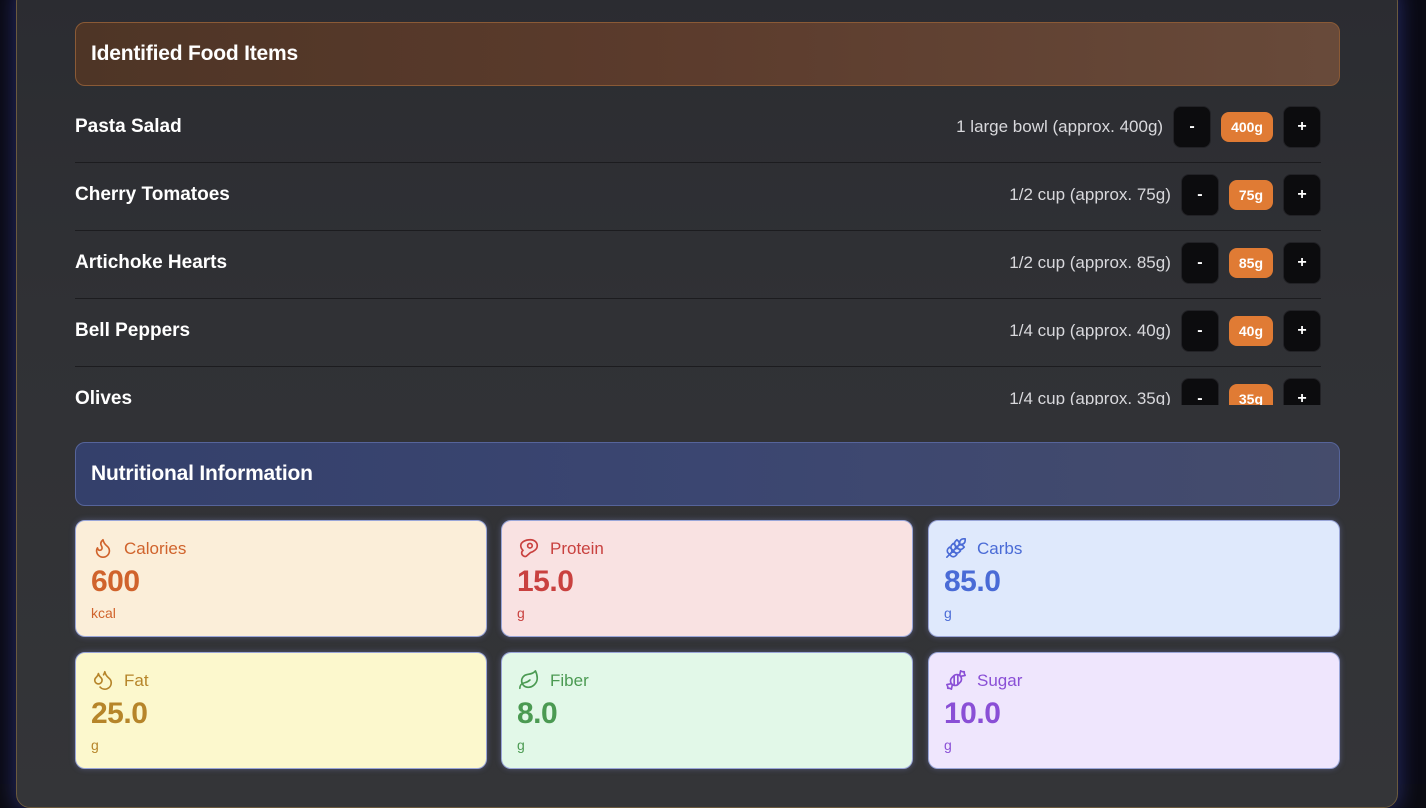 This screenshot has width=1426, height=808. What do you see at coordinates (119, 713) in the screenshot?
I see `card-value: 25.0` at bounding box center [119, 713].